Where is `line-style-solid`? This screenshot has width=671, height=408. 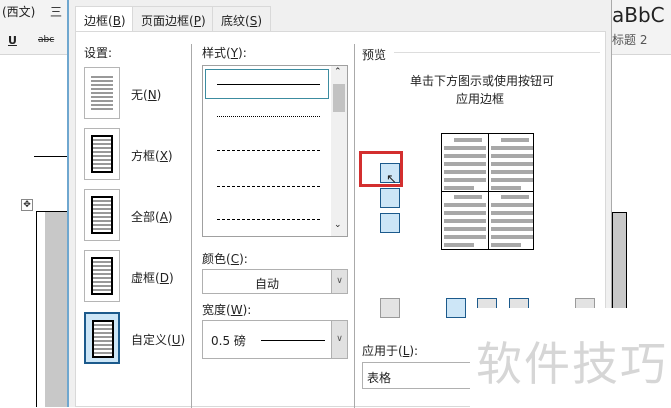 line-style-solid is located at coordinates (268, 84).